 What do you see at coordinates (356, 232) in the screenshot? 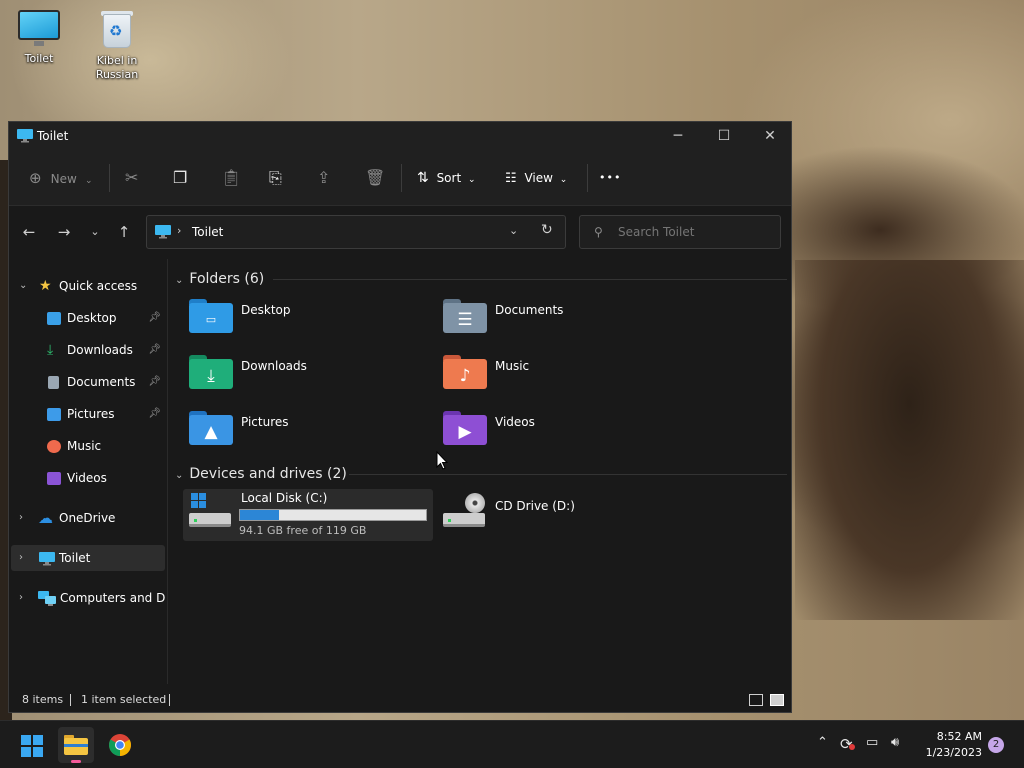
I see `address-bar: › Toilet ⌄ ↻` at bounding box center [356, 232].